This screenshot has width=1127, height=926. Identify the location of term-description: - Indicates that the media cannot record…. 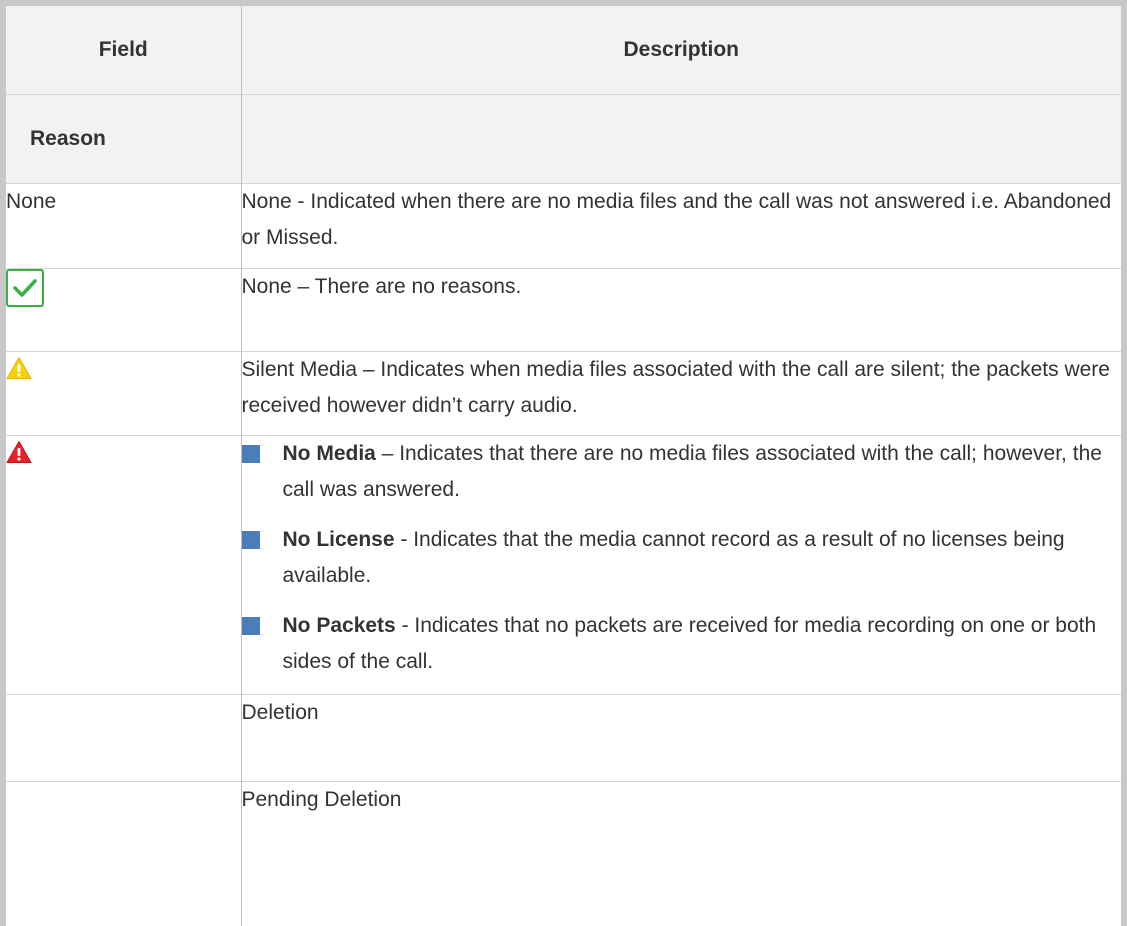
(673, 557).